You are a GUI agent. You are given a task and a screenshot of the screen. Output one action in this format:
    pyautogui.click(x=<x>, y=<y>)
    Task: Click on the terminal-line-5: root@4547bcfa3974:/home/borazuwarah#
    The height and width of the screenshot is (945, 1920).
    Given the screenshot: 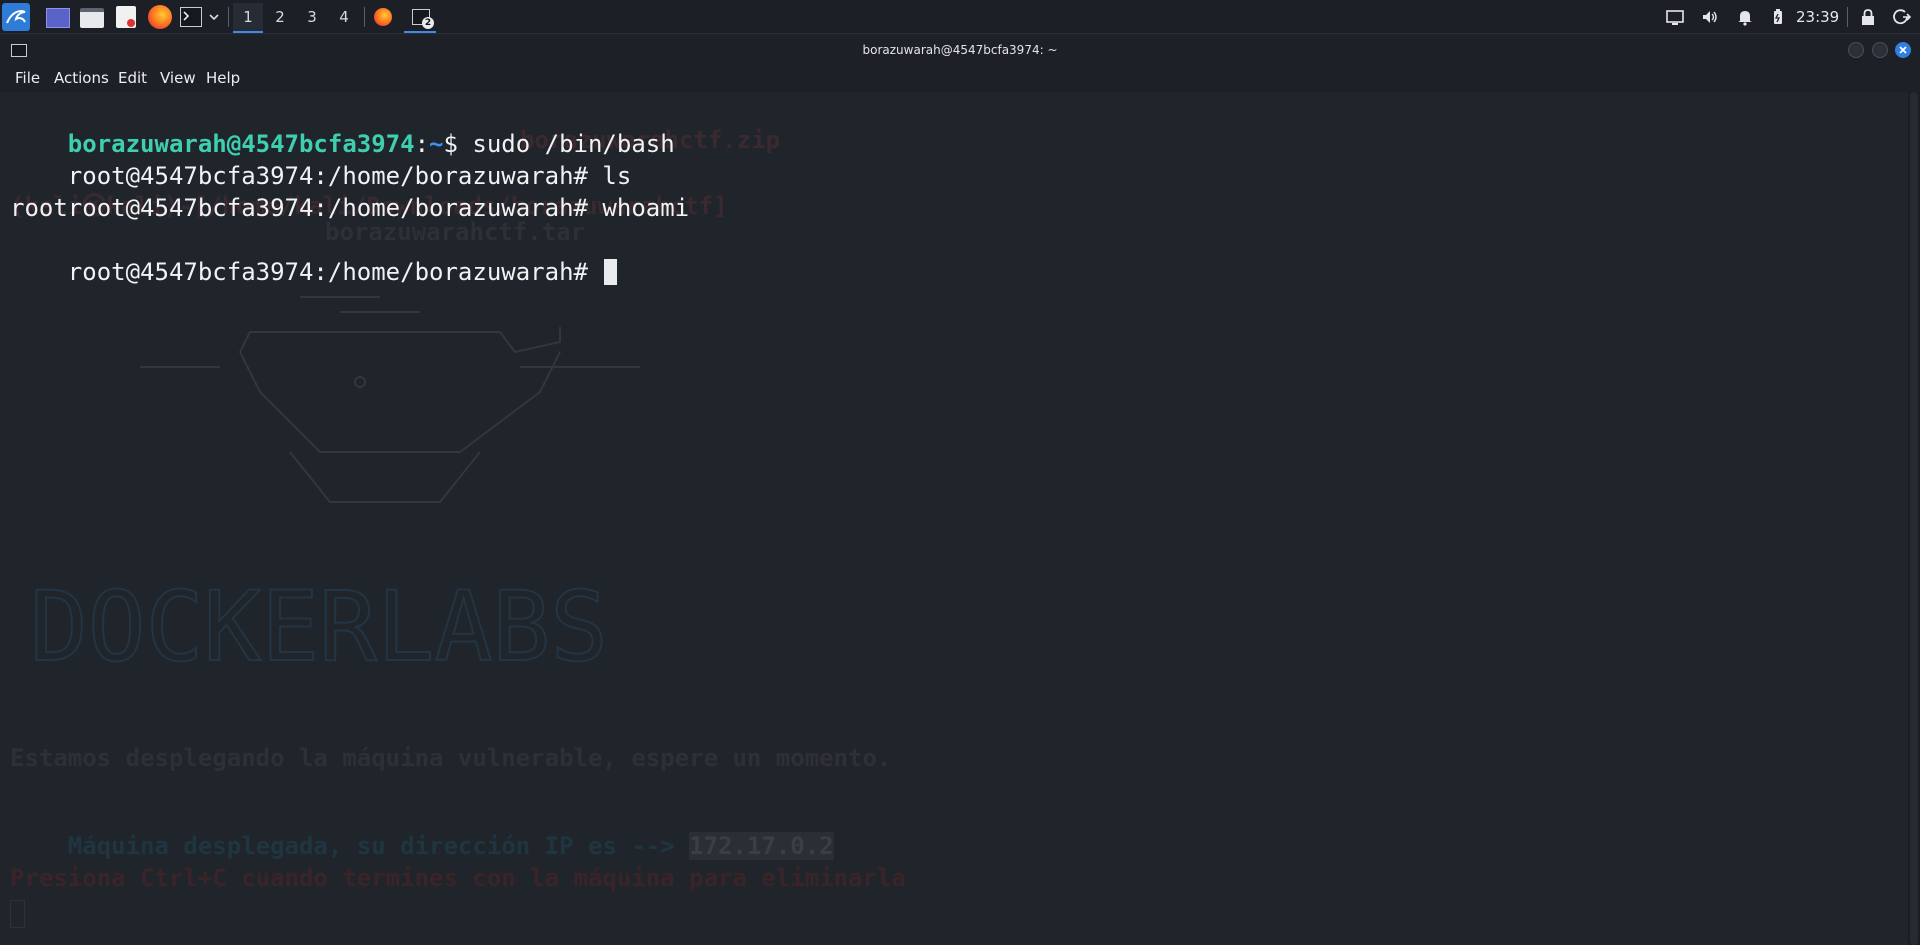 What is the action you would take?
    pyautogui.click(x=314, y=255)
    